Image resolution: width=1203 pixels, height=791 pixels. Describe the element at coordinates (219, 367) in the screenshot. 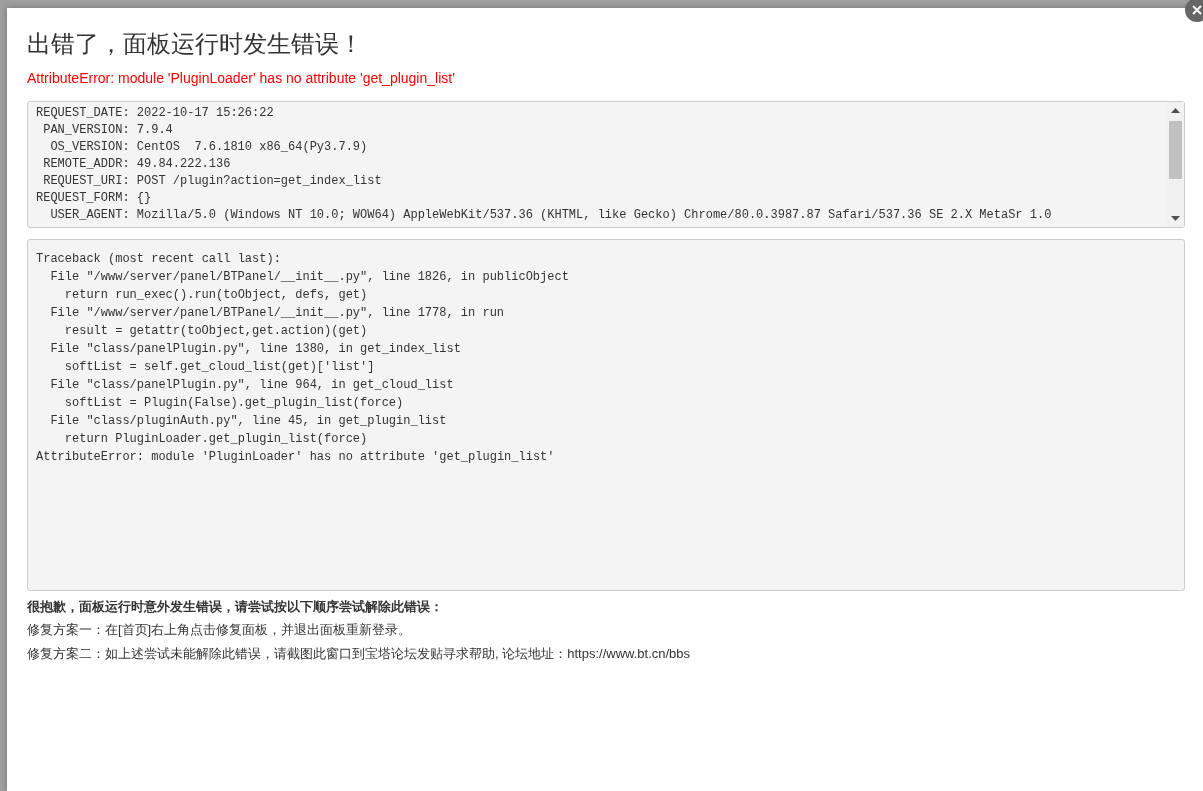

I see `traceback-code: softList = self.get_cloud_list(get)['list']` at that location.